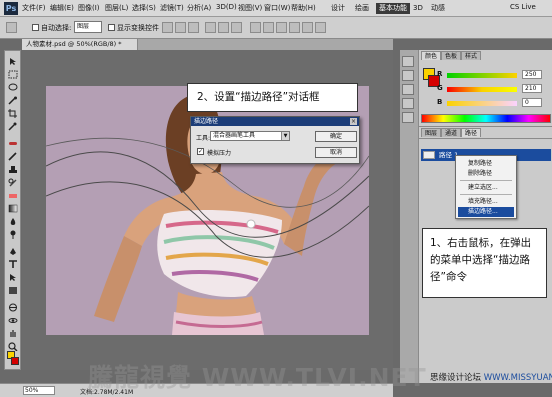 The image size is (552, 397). Describe the element at coordinates (440, 102) in the screenshot. I see `blue-label: B` at that location.